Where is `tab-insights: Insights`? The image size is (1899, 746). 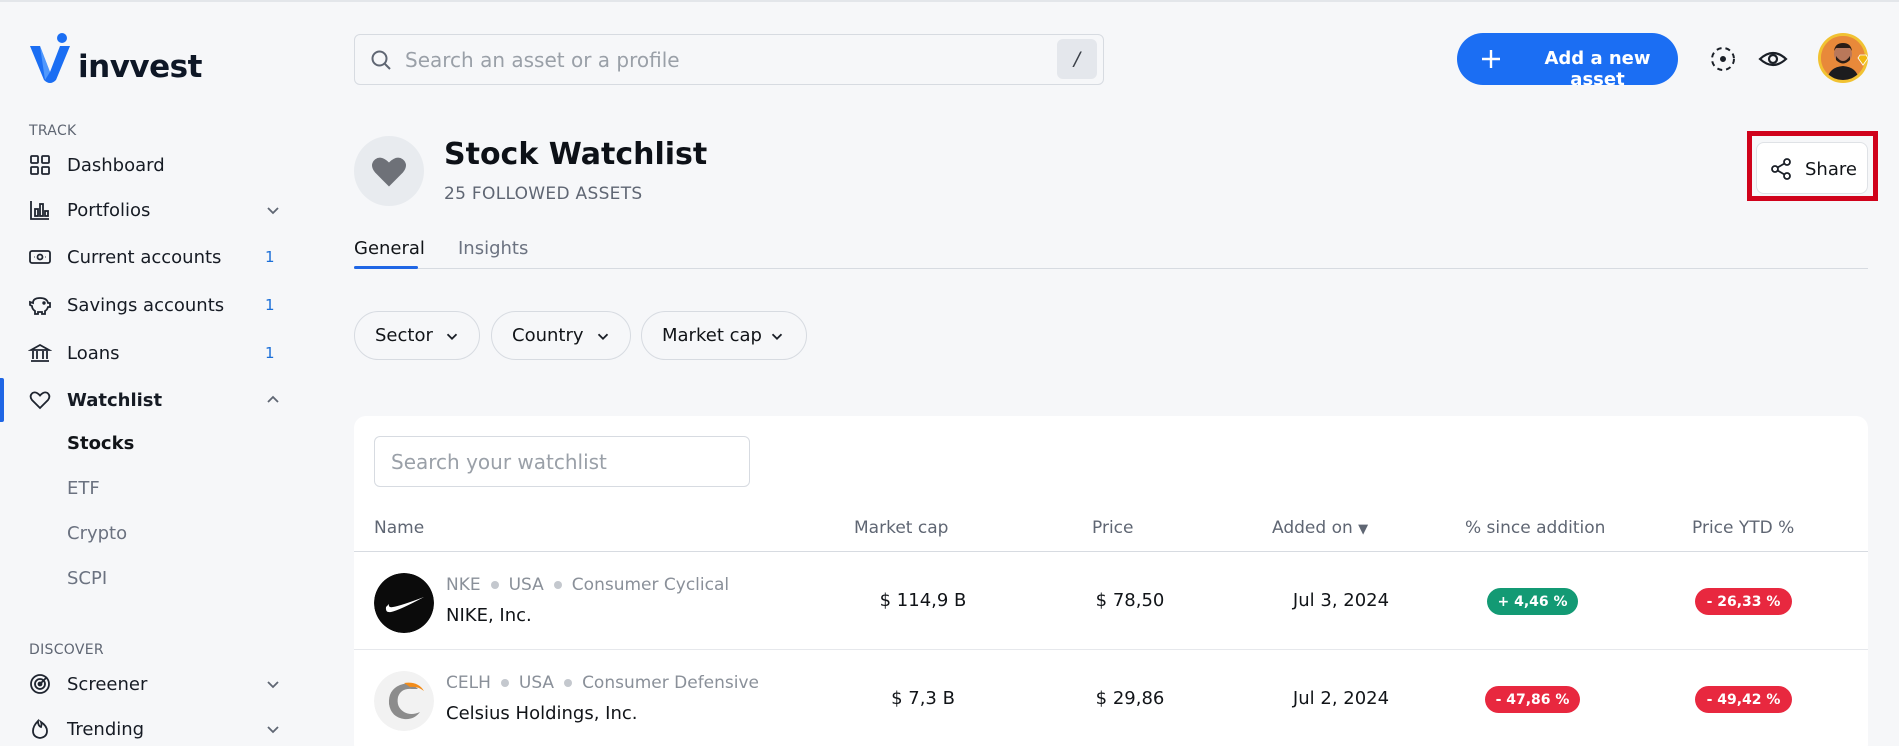 tab-insights: Insights is located at coordinates (493, 248).